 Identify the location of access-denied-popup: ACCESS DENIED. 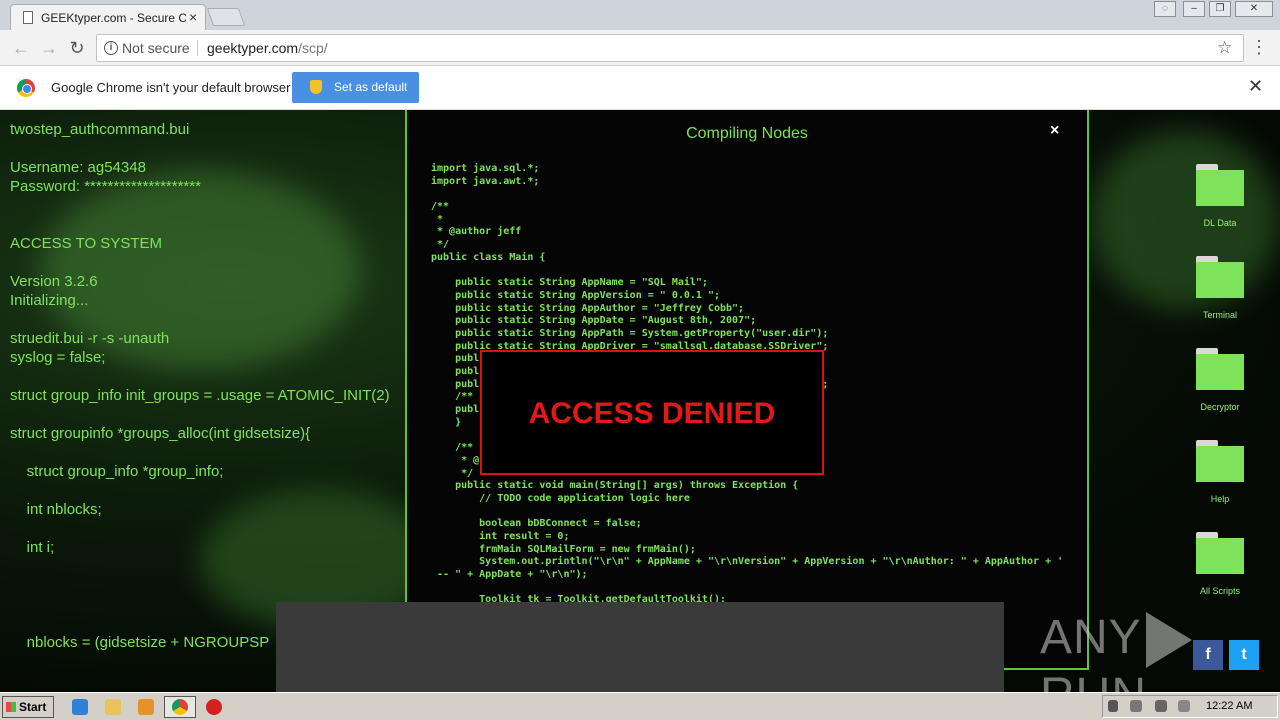
(652, 412).